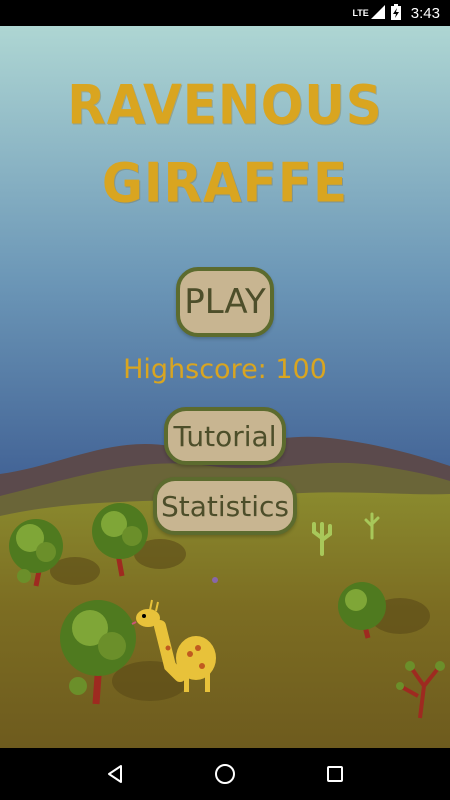 Image resolution: width=450 pixels, height=800 pixels. I want to click on statistics-button: Statistics, so click(225, 506).